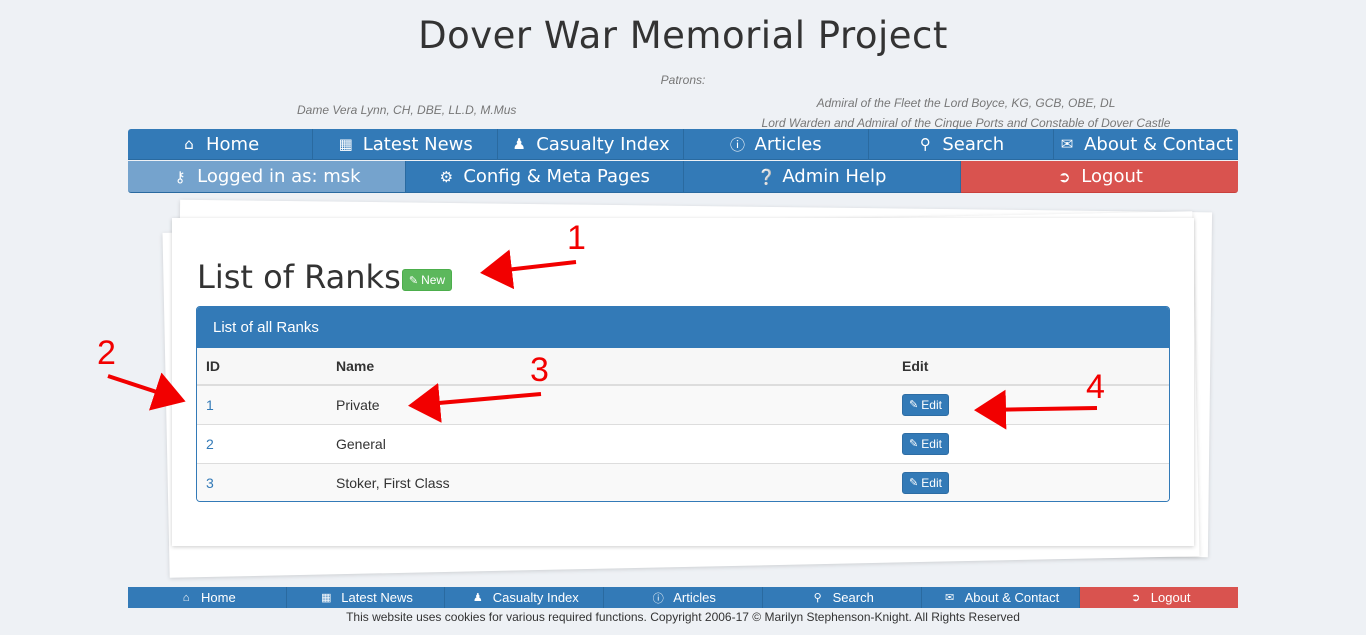  I want to click on footer-nav-search: ⚲ Search, so click(842, 597).